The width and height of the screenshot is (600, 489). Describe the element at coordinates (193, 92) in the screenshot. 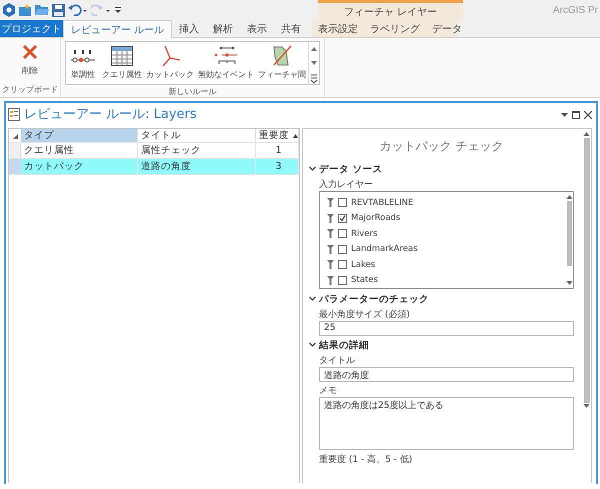

I see `group-label: 新しいルール` at that location.